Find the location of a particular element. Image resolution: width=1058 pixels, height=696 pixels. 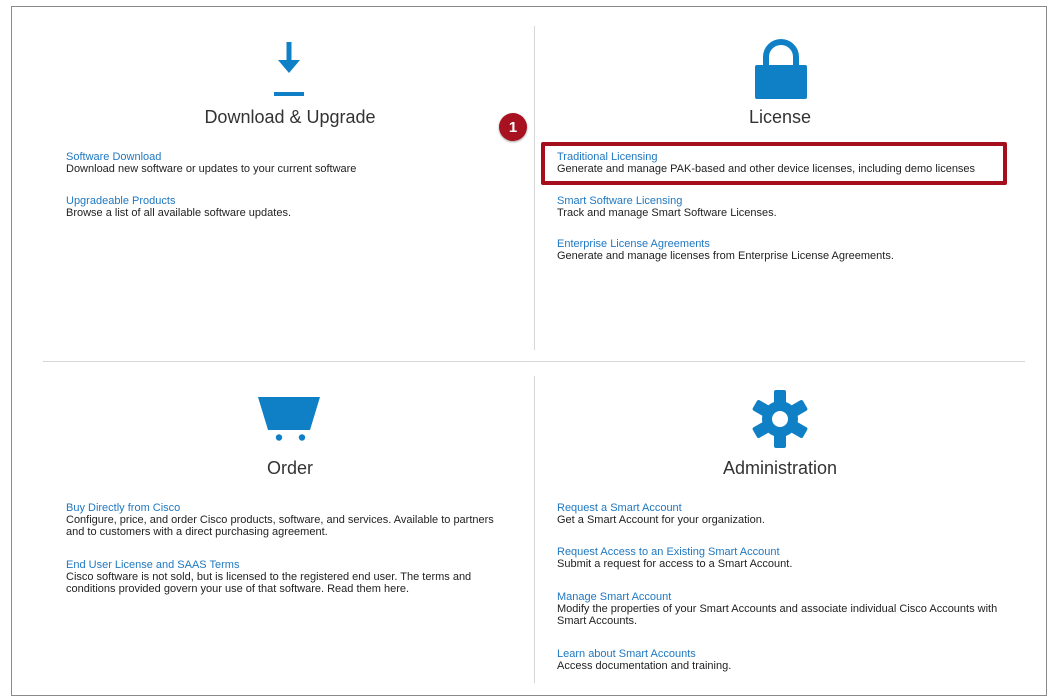

vertical-divider-top is located at coordinates (534, 188).